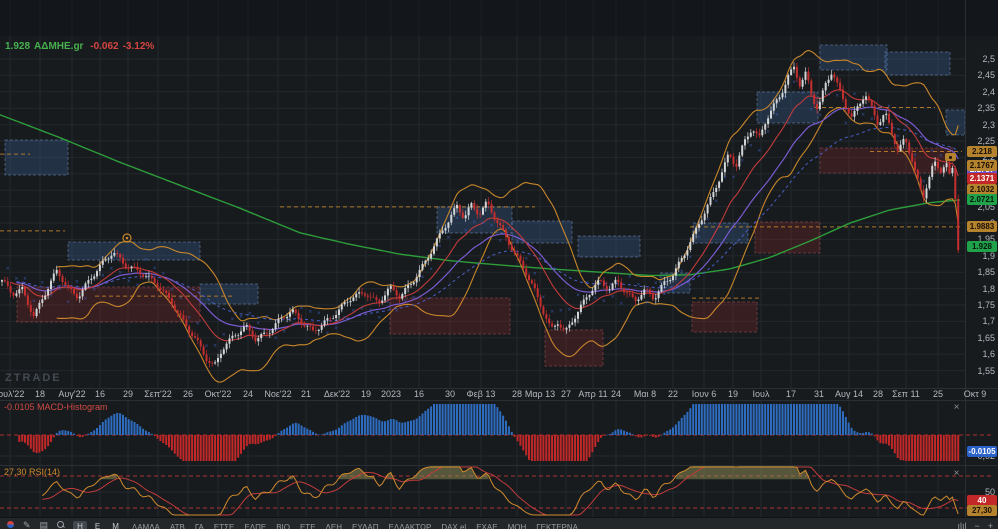  I want to click on price-tick: 1,85, so click(986, 272).